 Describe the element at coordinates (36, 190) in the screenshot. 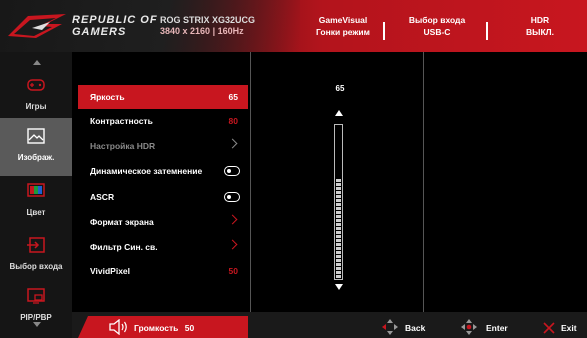

I see `color-icon` at that location.